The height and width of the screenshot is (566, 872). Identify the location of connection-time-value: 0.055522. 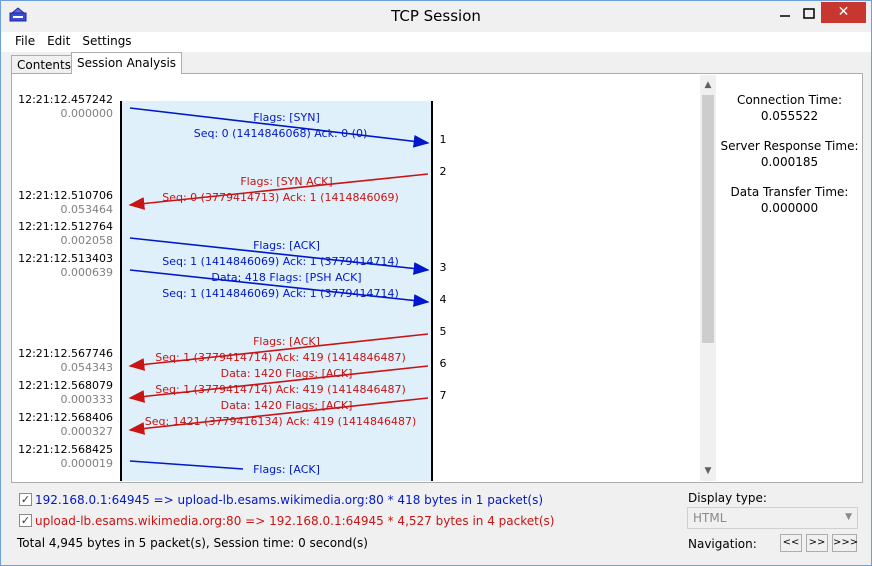
(789, 116).